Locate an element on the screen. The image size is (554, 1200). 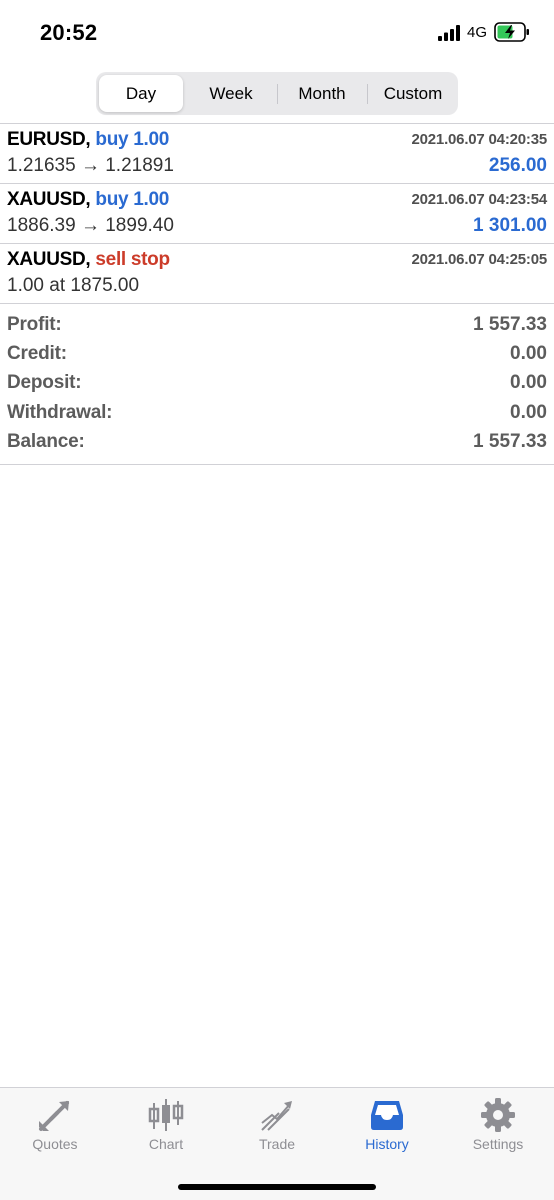
settings-icon is located at coordinates (498, 1115).